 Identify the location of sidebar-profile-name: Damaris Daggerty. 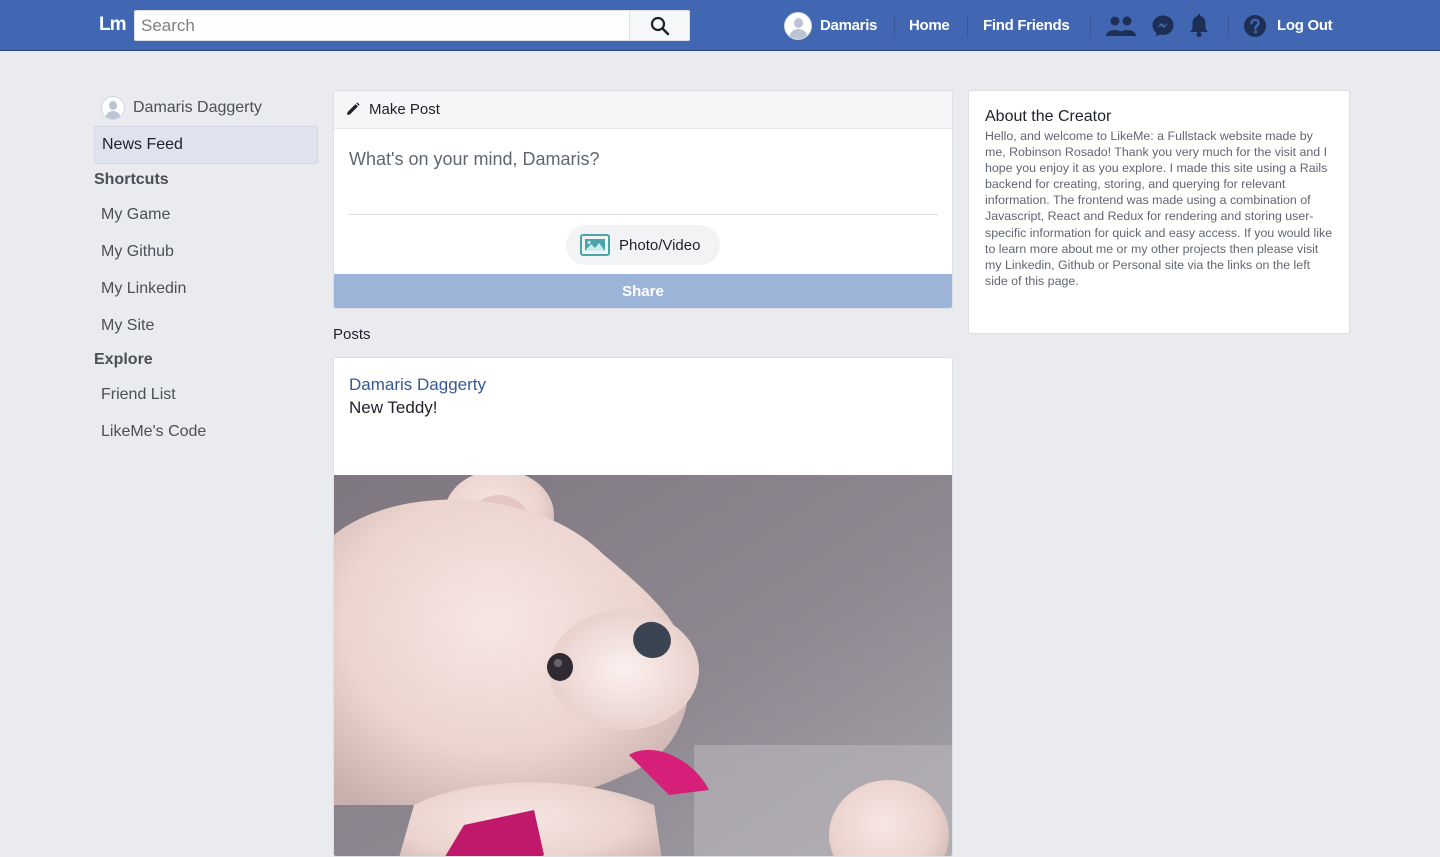
(197, 107).